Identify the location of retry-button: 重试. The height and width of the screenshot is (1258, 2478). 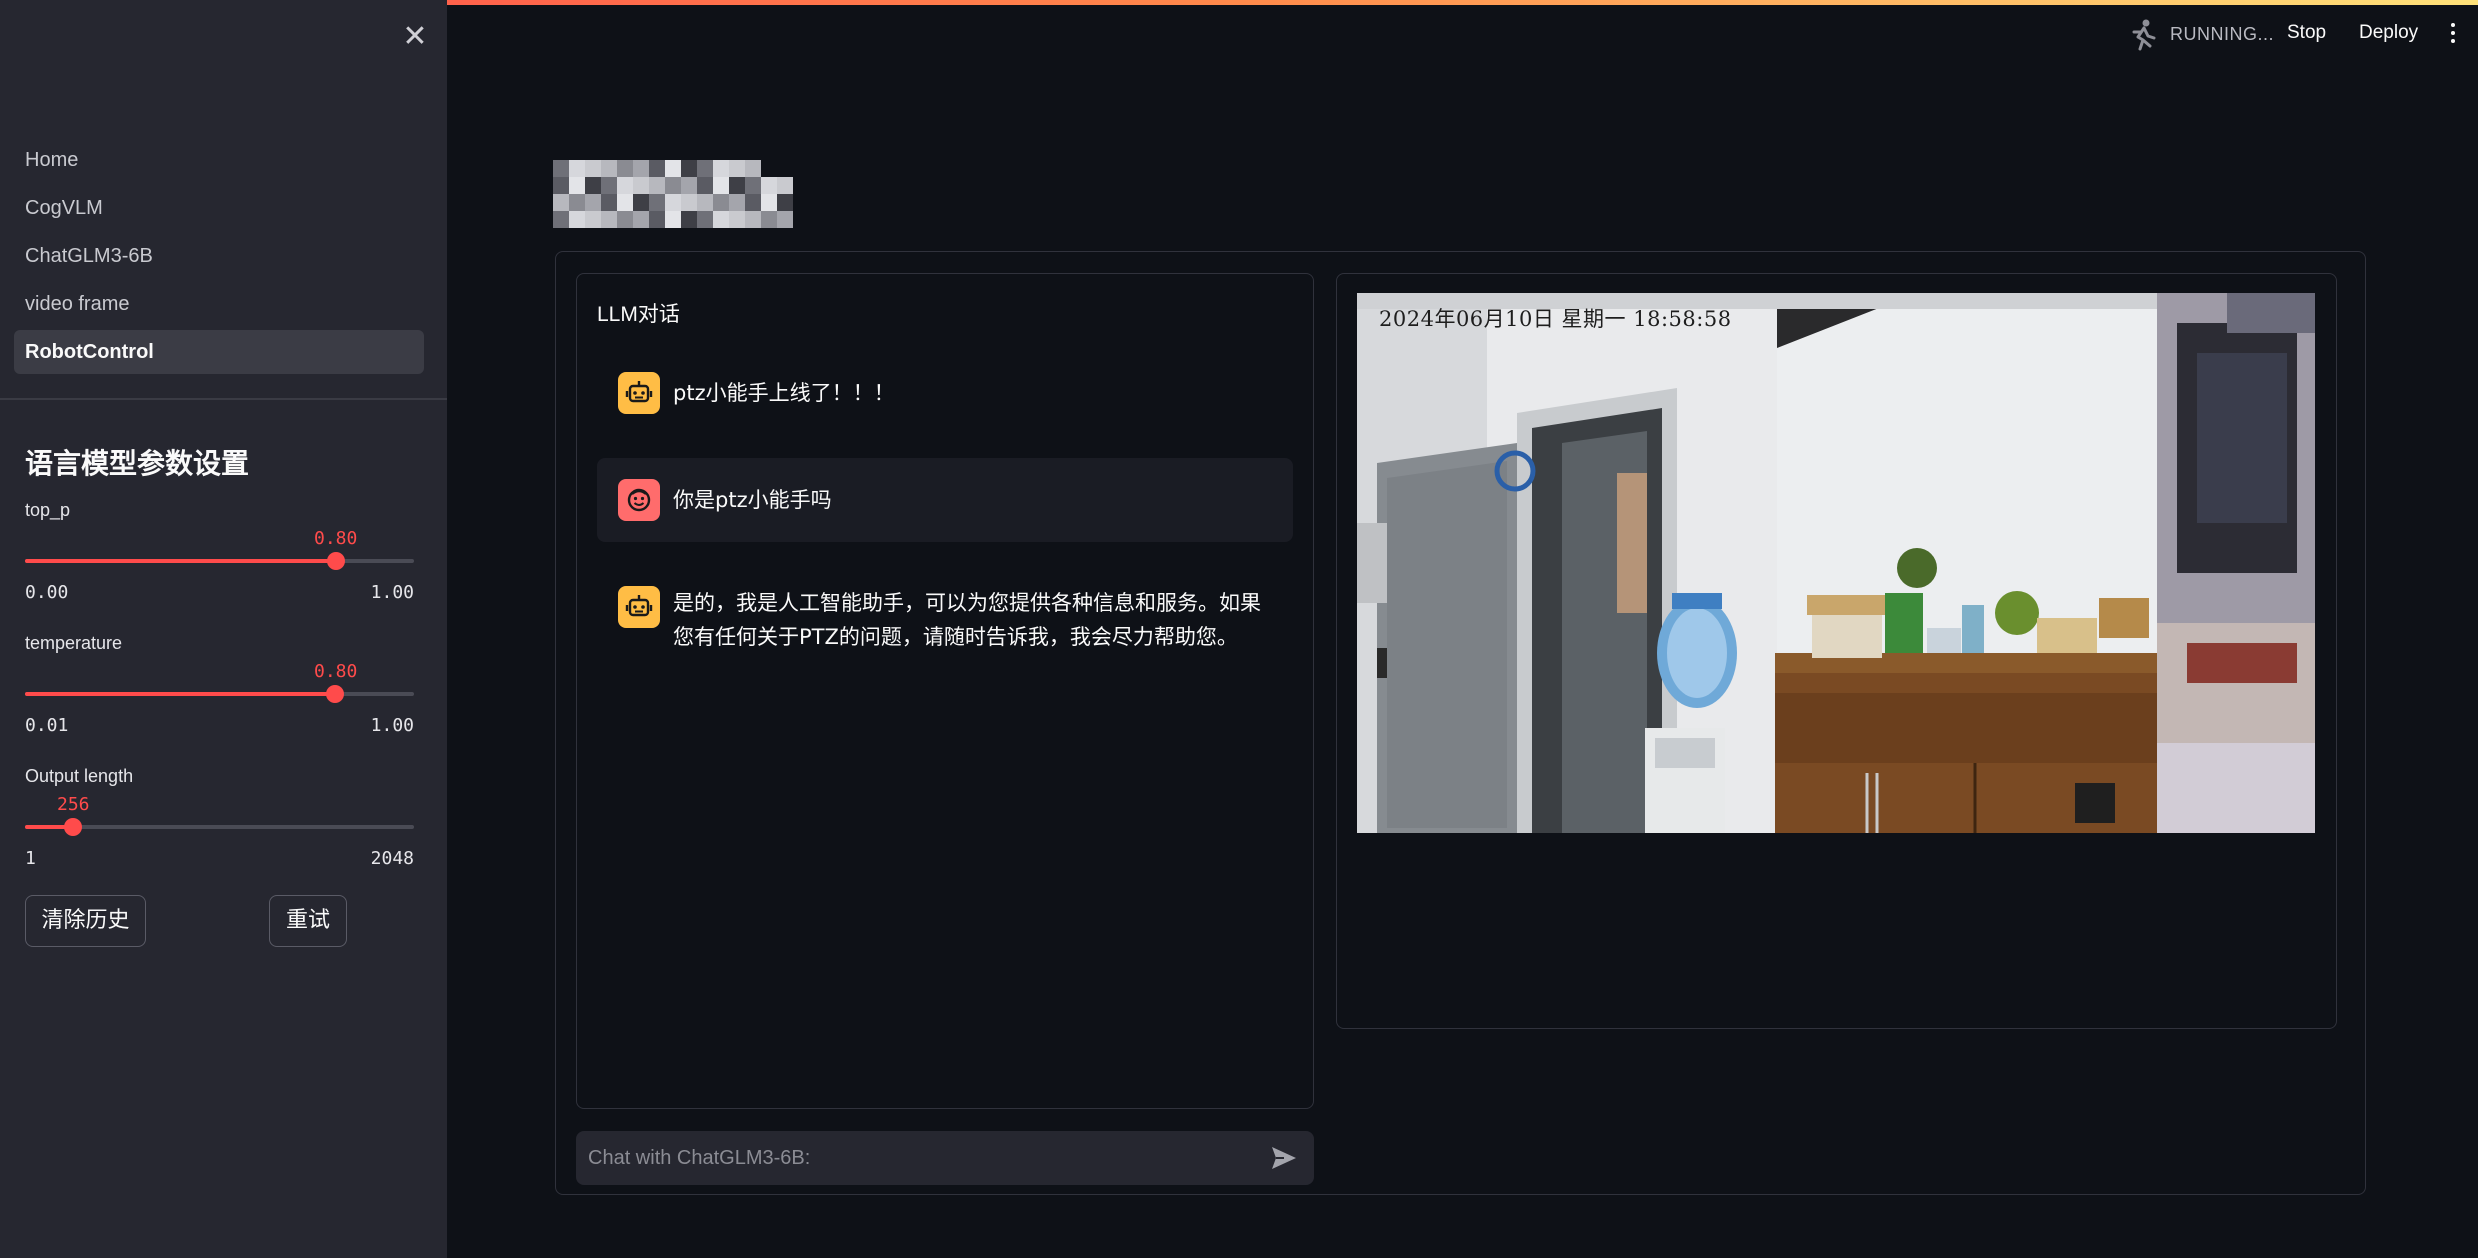
(308, 921).